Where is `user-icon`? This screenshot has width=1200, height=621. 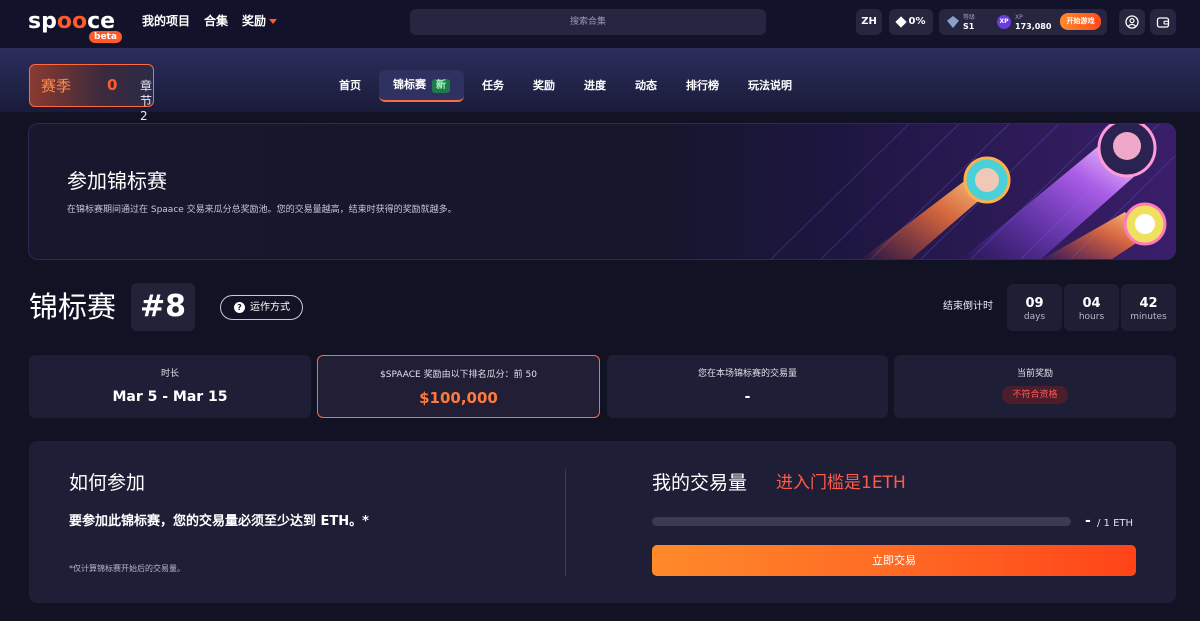
user-icon is located at coordinates (1132, 22).